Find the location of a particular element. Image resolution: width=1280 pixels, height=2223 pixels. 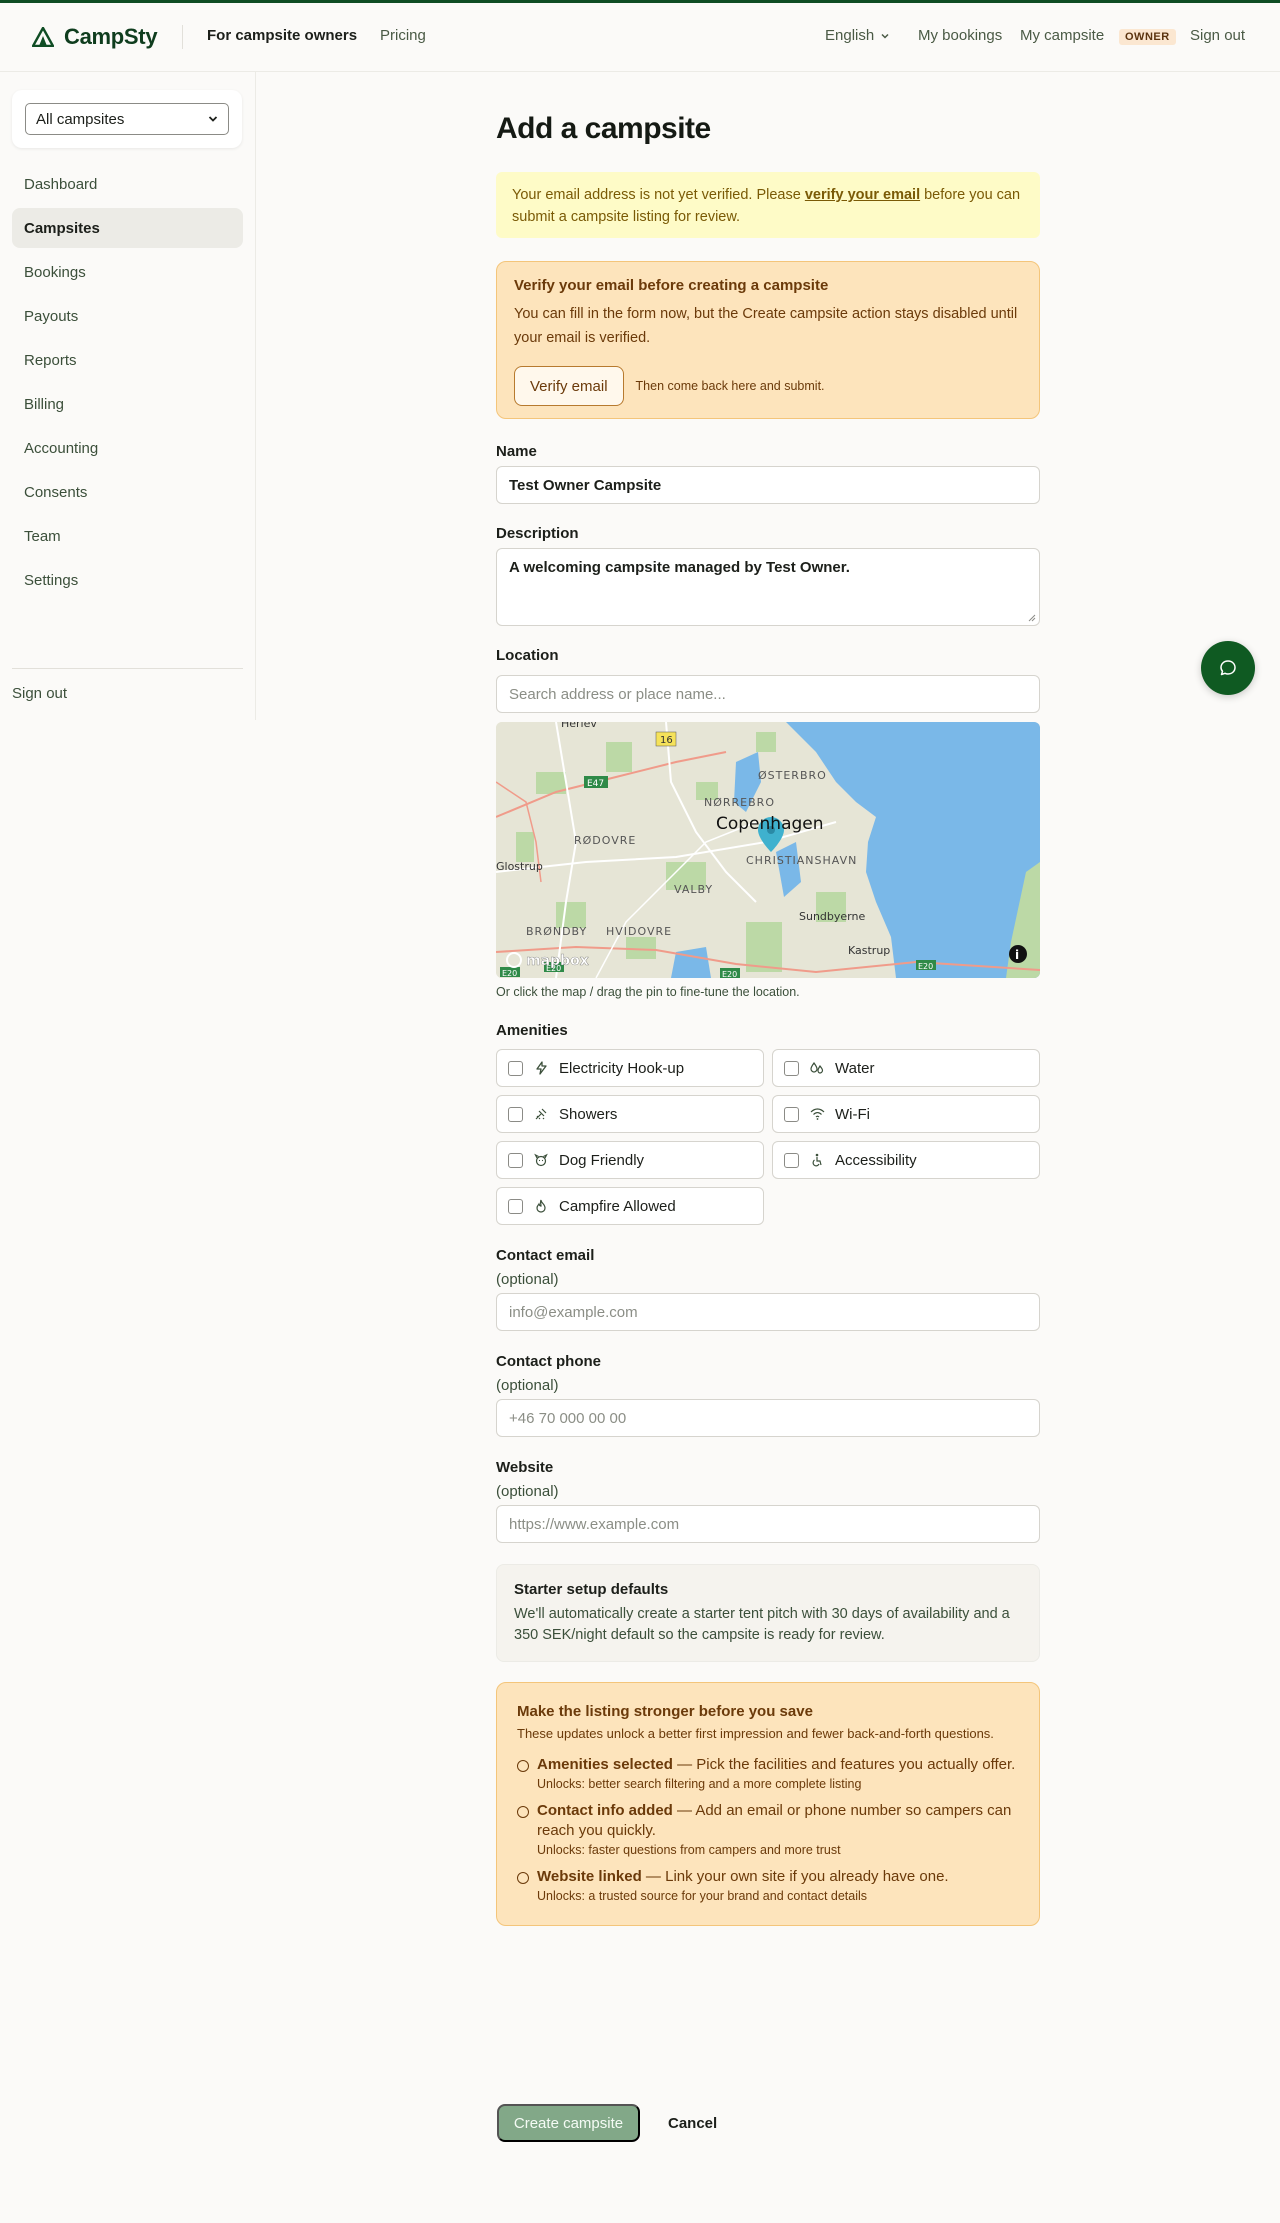

contact-email-label: Contact email is located at coordinates (545, 1255).